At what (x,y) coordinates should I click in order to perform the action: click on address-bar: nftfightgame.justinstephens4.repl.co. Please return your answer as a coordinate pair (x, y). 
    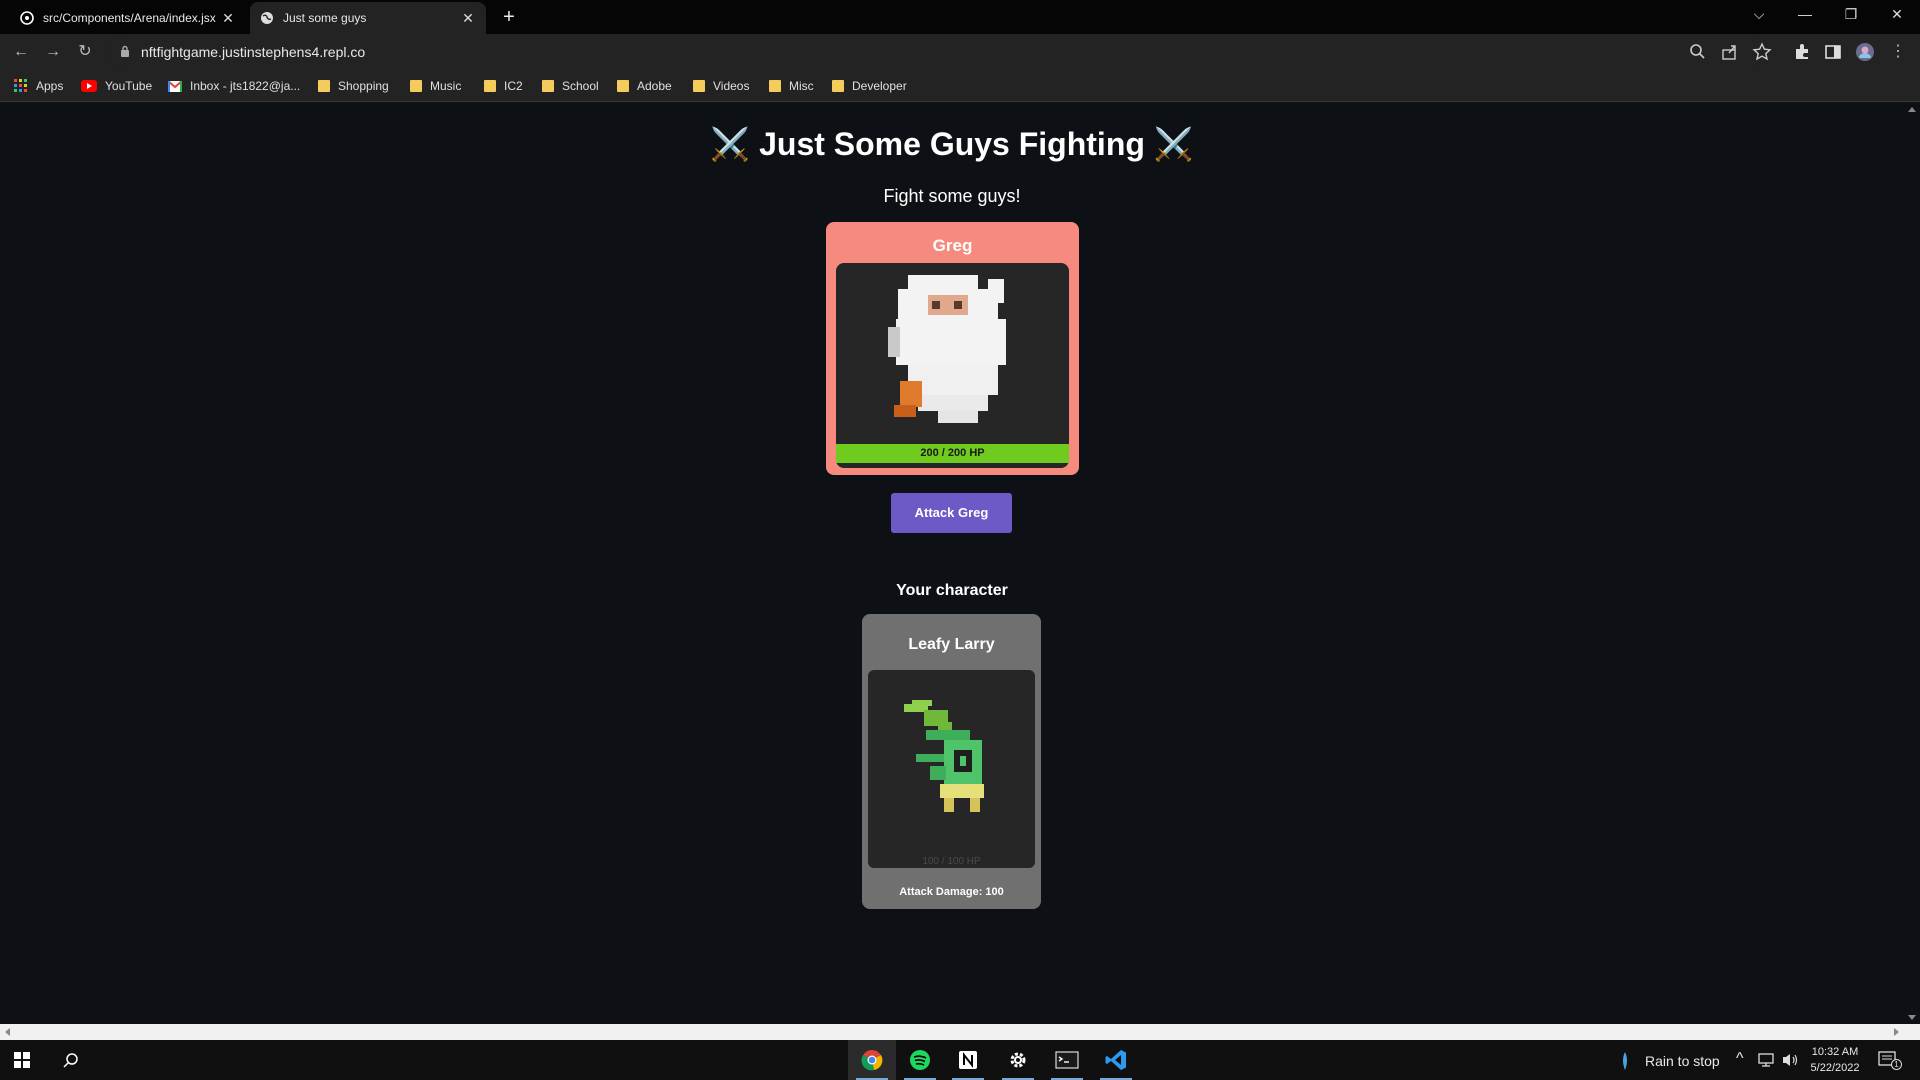
    Looking at the image, I should click on (938, 52).